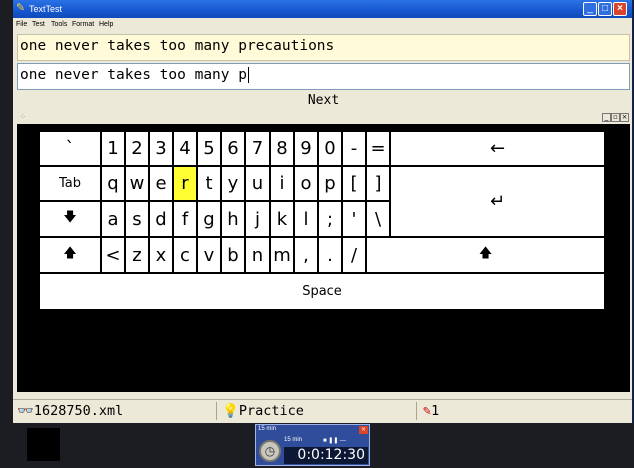 The height and width of the screenshot is (468, 634). Describe the element at coordinates (257, 148) in the screenshot. I see `key-7: 7` at that location.